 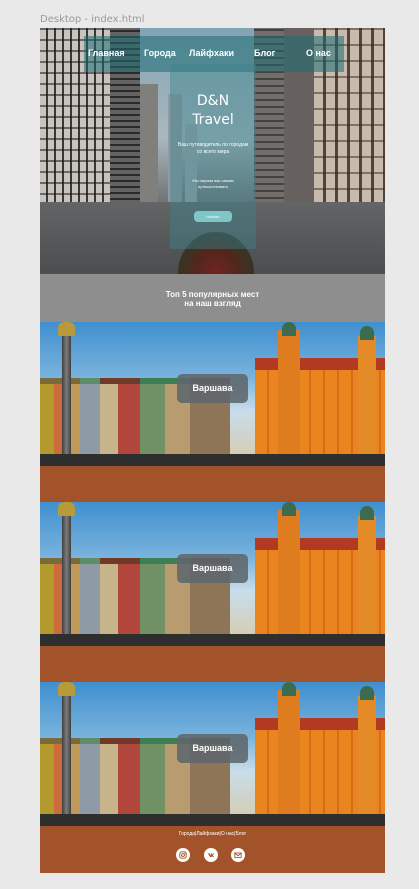 What do you see at coordinates (212, 834) in the screenshot?
I see `footer-links: Города|Лайфхаки|О нас|Блог` at bounding box center [212, 834].